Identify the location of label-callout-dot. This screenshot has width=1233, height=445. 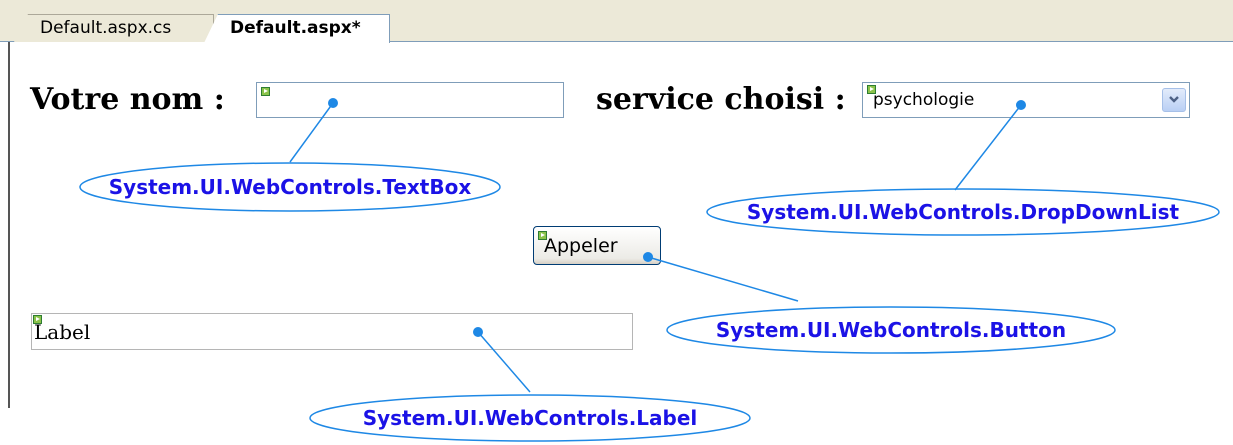
(478, 332).